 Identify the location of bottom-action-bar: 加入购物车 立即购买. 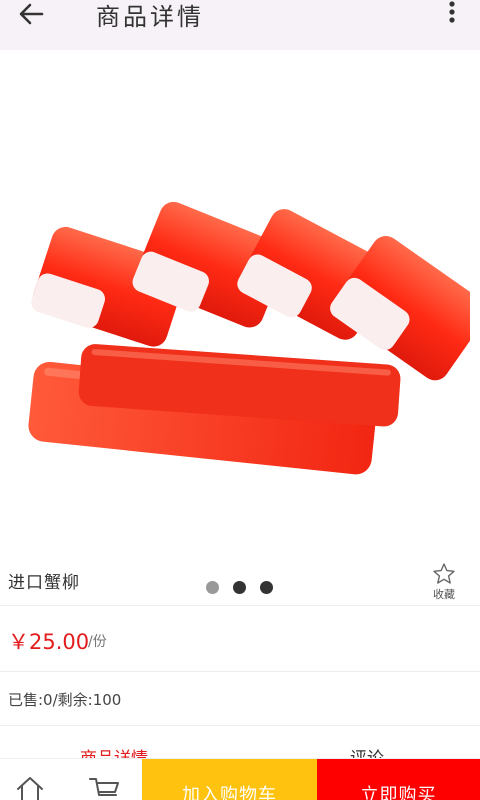
(240, 779).